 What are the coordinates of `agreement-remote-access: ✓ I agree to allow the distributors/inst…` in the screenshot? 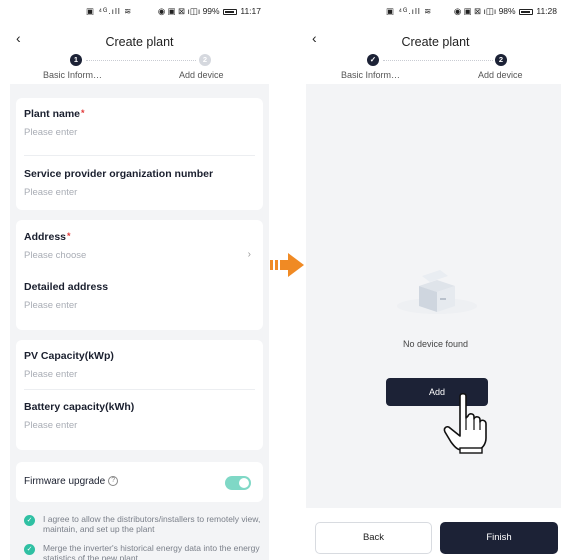 It's located at (143, 524).